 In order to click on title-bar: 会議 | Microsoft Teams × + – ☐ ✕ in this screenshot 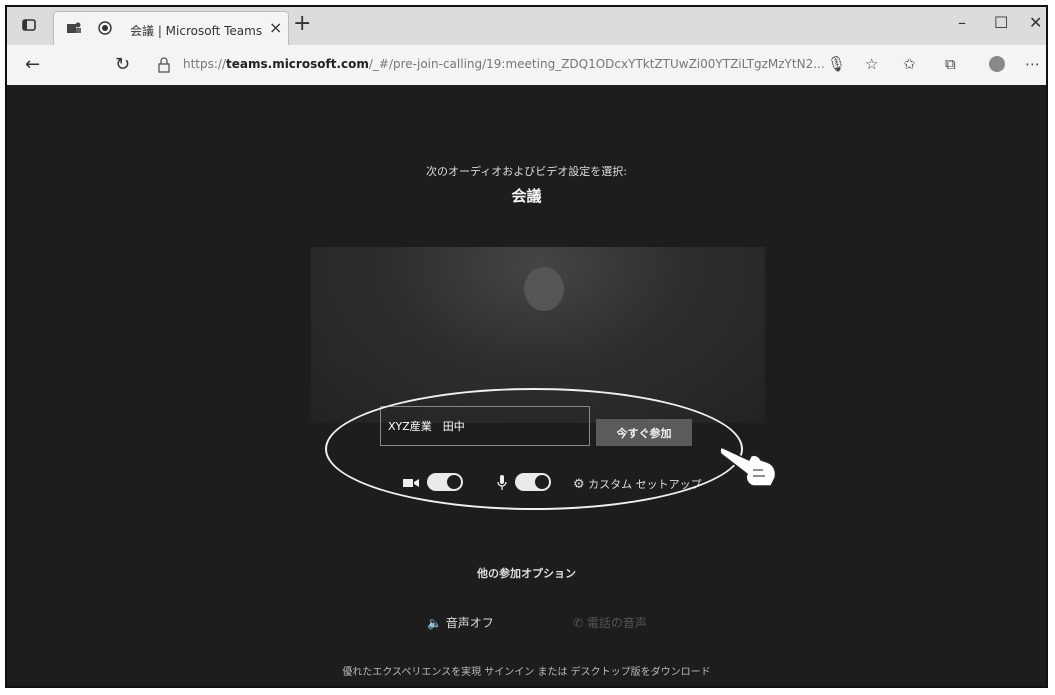, I will do `click(526, 26)`.